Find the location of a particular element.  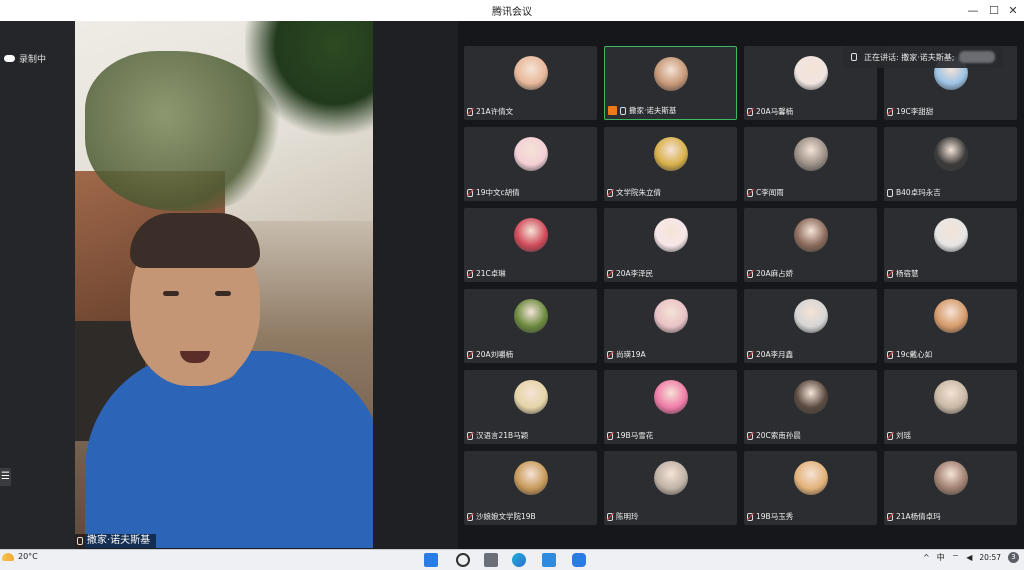

photos-icon is located at coordinates (549, 560).